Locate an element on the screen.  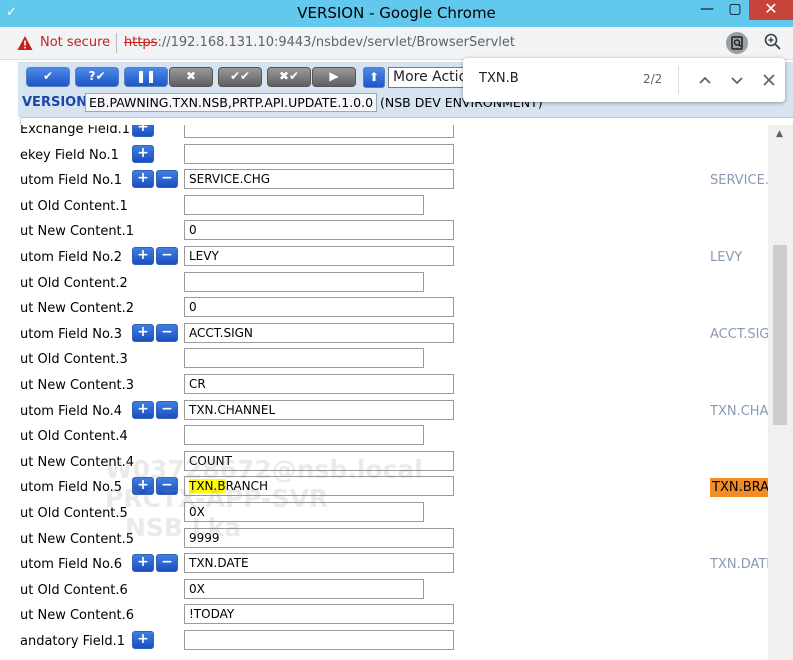
form-row: ut Old Content.6 0X is located at coordinates (394, 591).